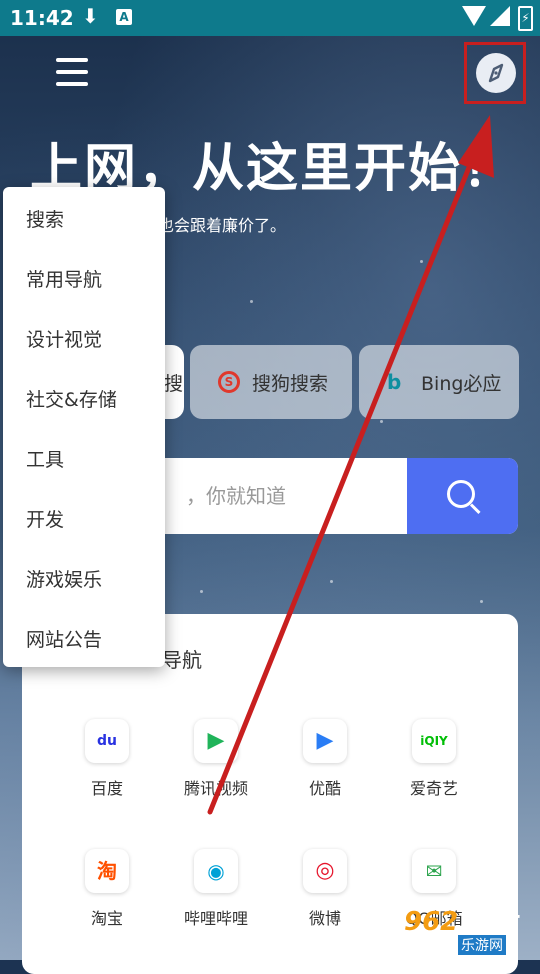  What do you see at coordinates (215, 788) in the screenshot?
I see `site-name: 腾讯视频` at bounding box center [215, 788].